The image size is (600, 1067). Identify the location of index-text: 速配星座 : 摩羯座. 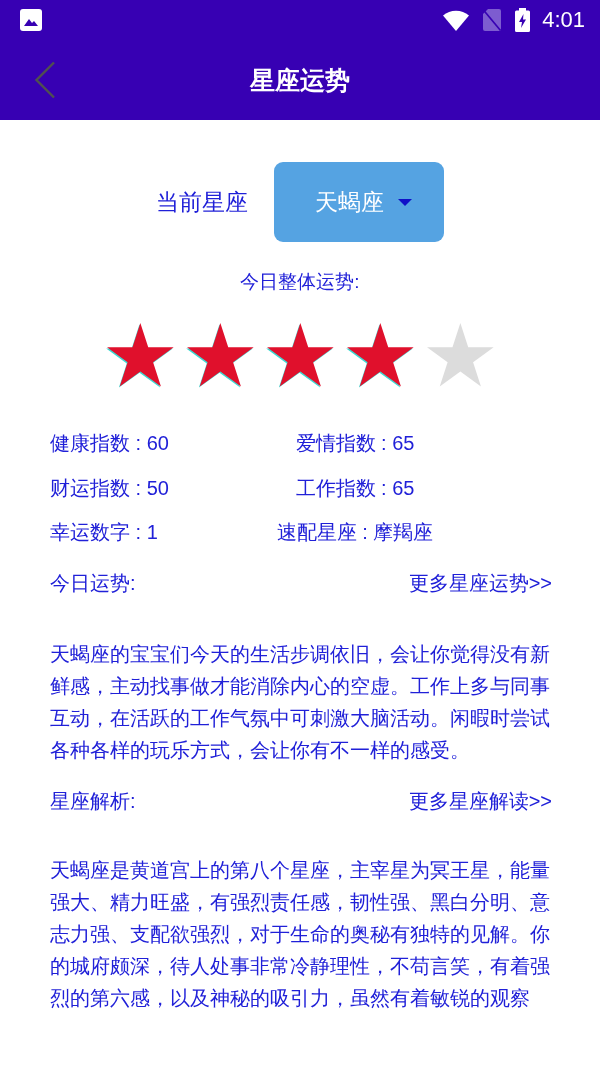
(355, 532).